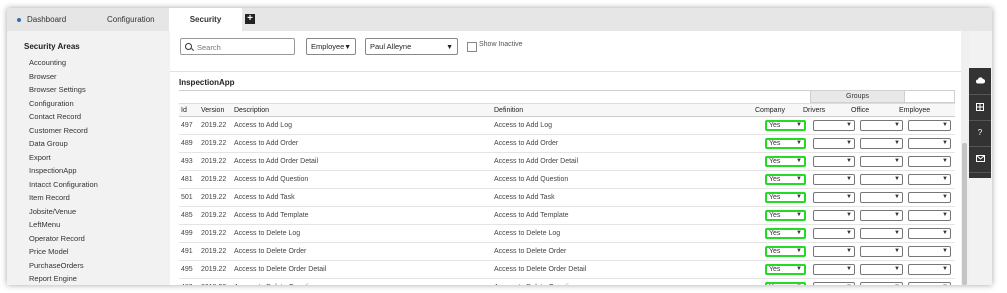  I want to click on sidebar-item: Contact Record, so click(63, 117).